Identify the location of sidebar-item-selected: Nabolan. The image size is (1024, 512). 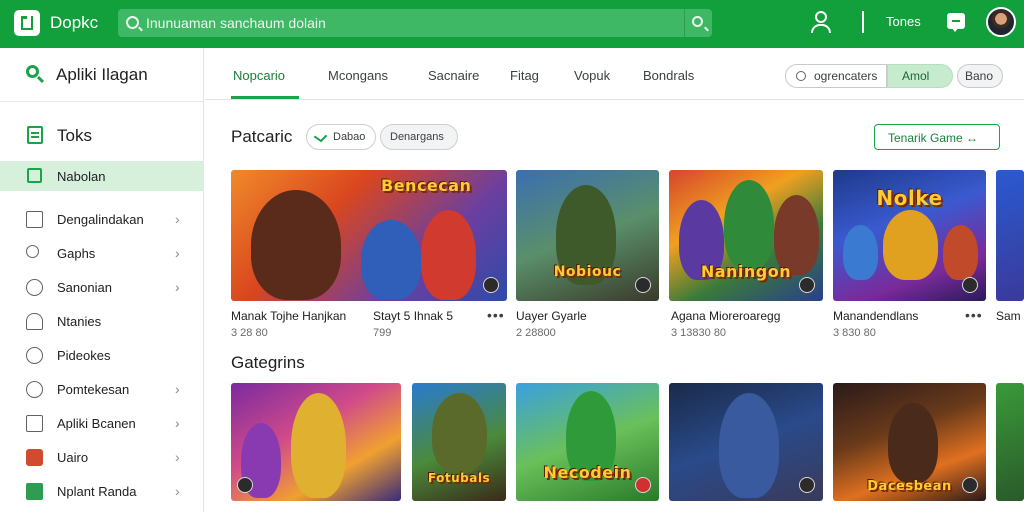
(102, 176).